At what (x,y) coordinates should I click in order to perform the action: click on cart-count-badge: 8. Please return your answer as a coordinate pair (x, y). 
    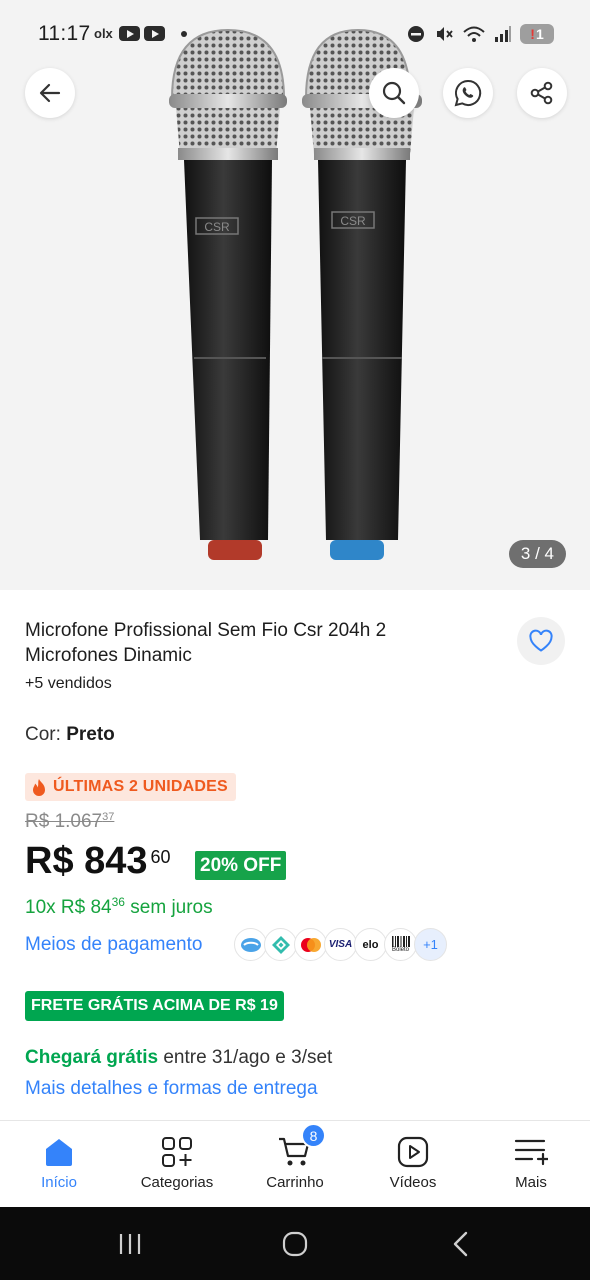
    Looking at the image, I should click on (313, 1135).